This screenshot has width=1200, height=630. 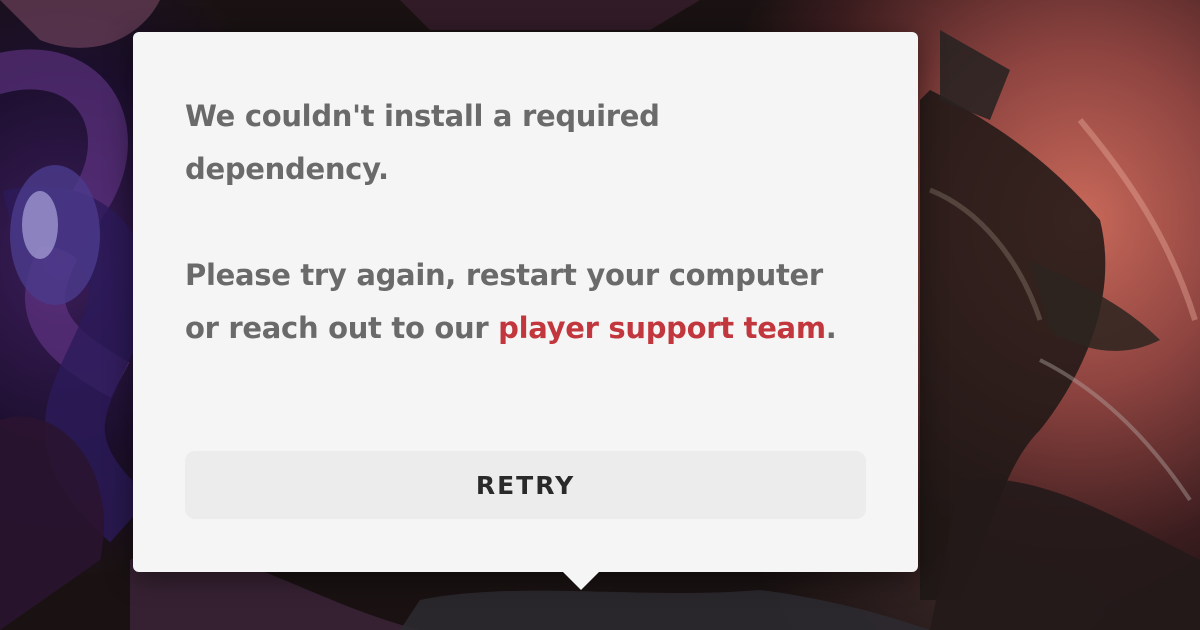 I want to click on player-support-link: player support team, so click(x=662, y=328).